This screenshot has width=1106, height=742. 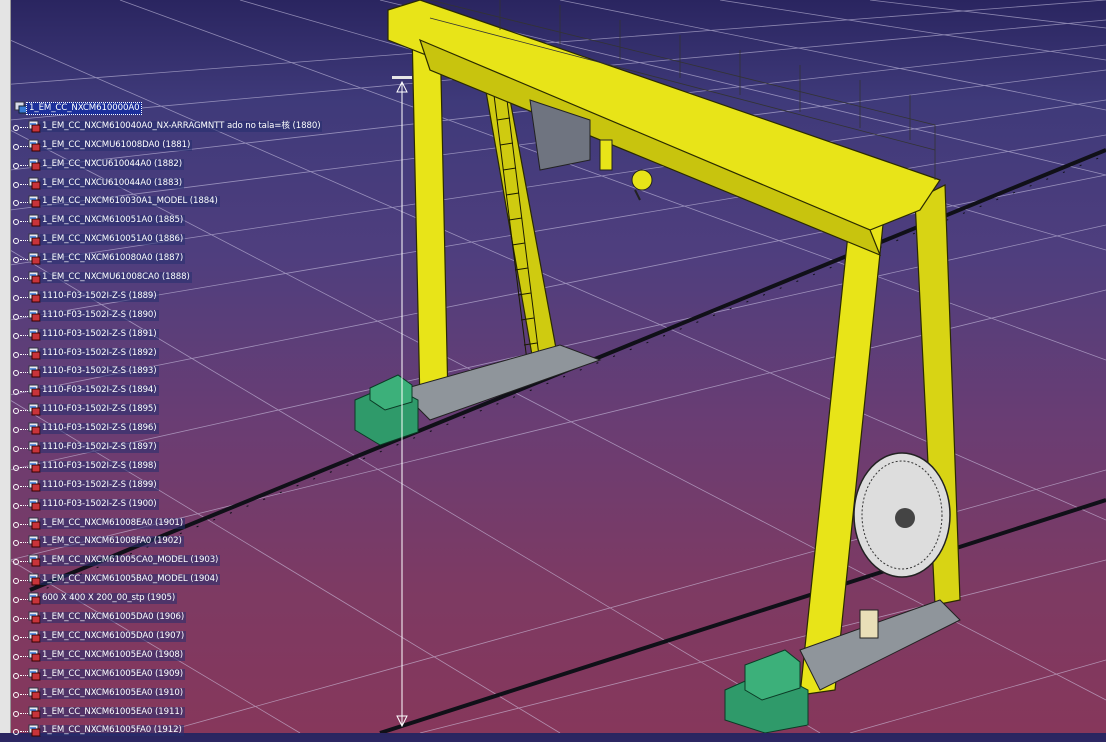 I want to click on tree-item: 1_EM_CC_NXCU610044A0 (1882), so click(x=160, y=166).